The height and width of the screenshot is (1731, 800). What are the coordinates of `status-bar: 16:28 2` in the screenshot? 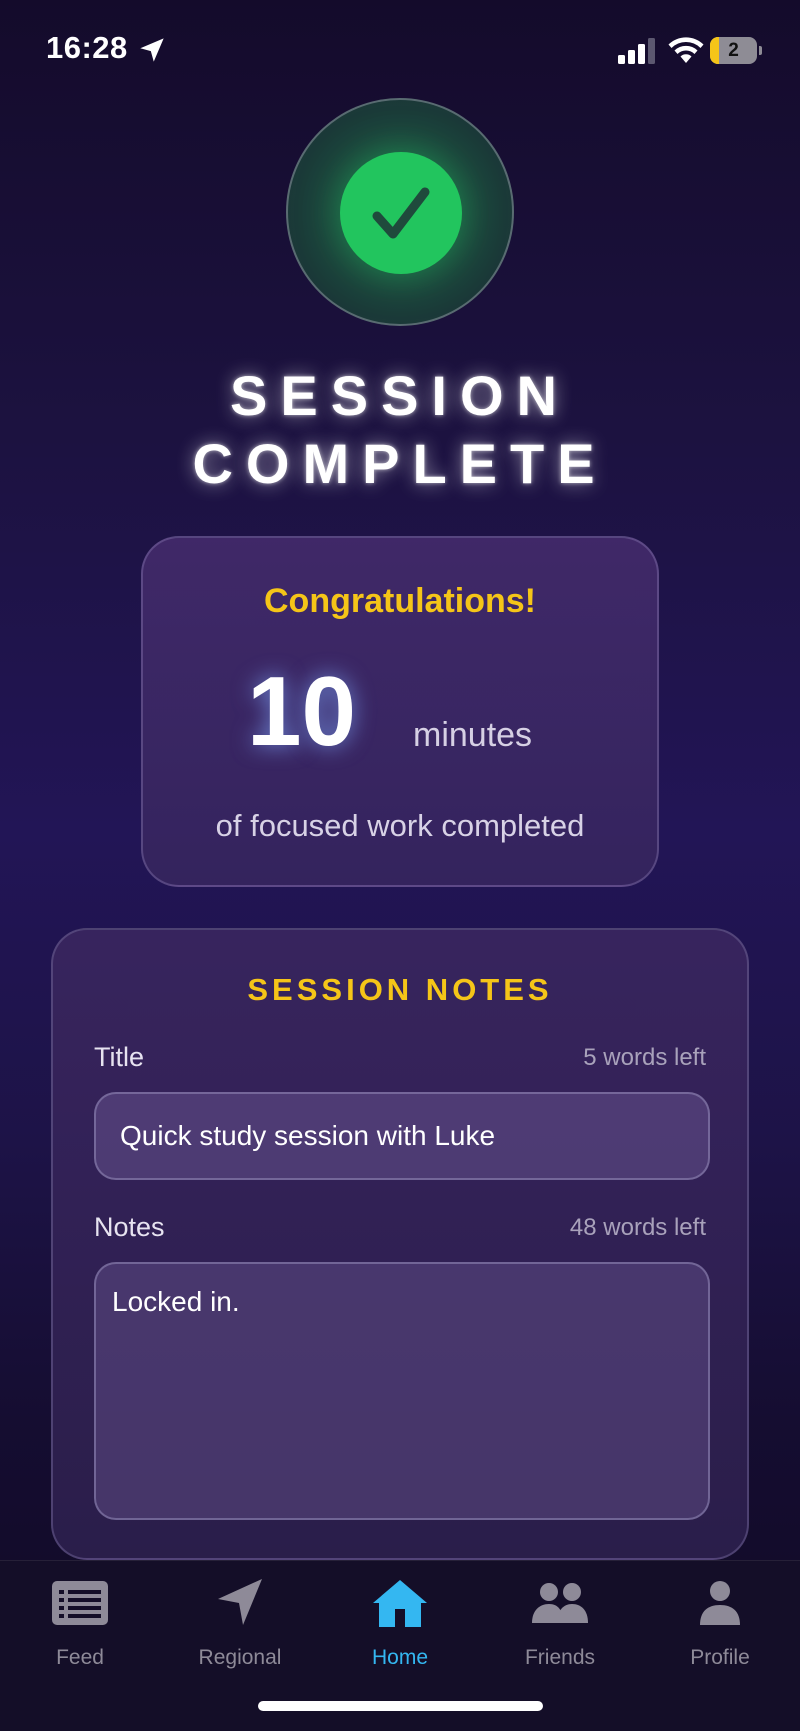 It's located at (400, 50).